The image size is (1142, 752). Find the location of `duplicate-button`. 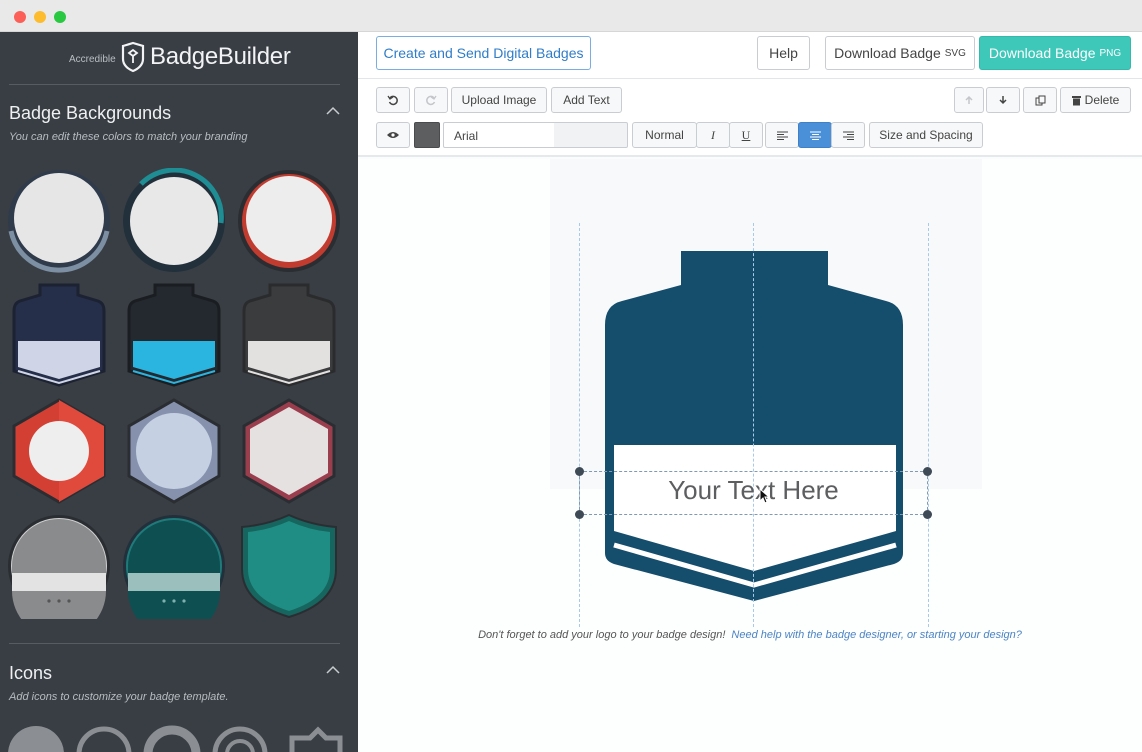

duplicate-button is located at coordinates (1040, 100).